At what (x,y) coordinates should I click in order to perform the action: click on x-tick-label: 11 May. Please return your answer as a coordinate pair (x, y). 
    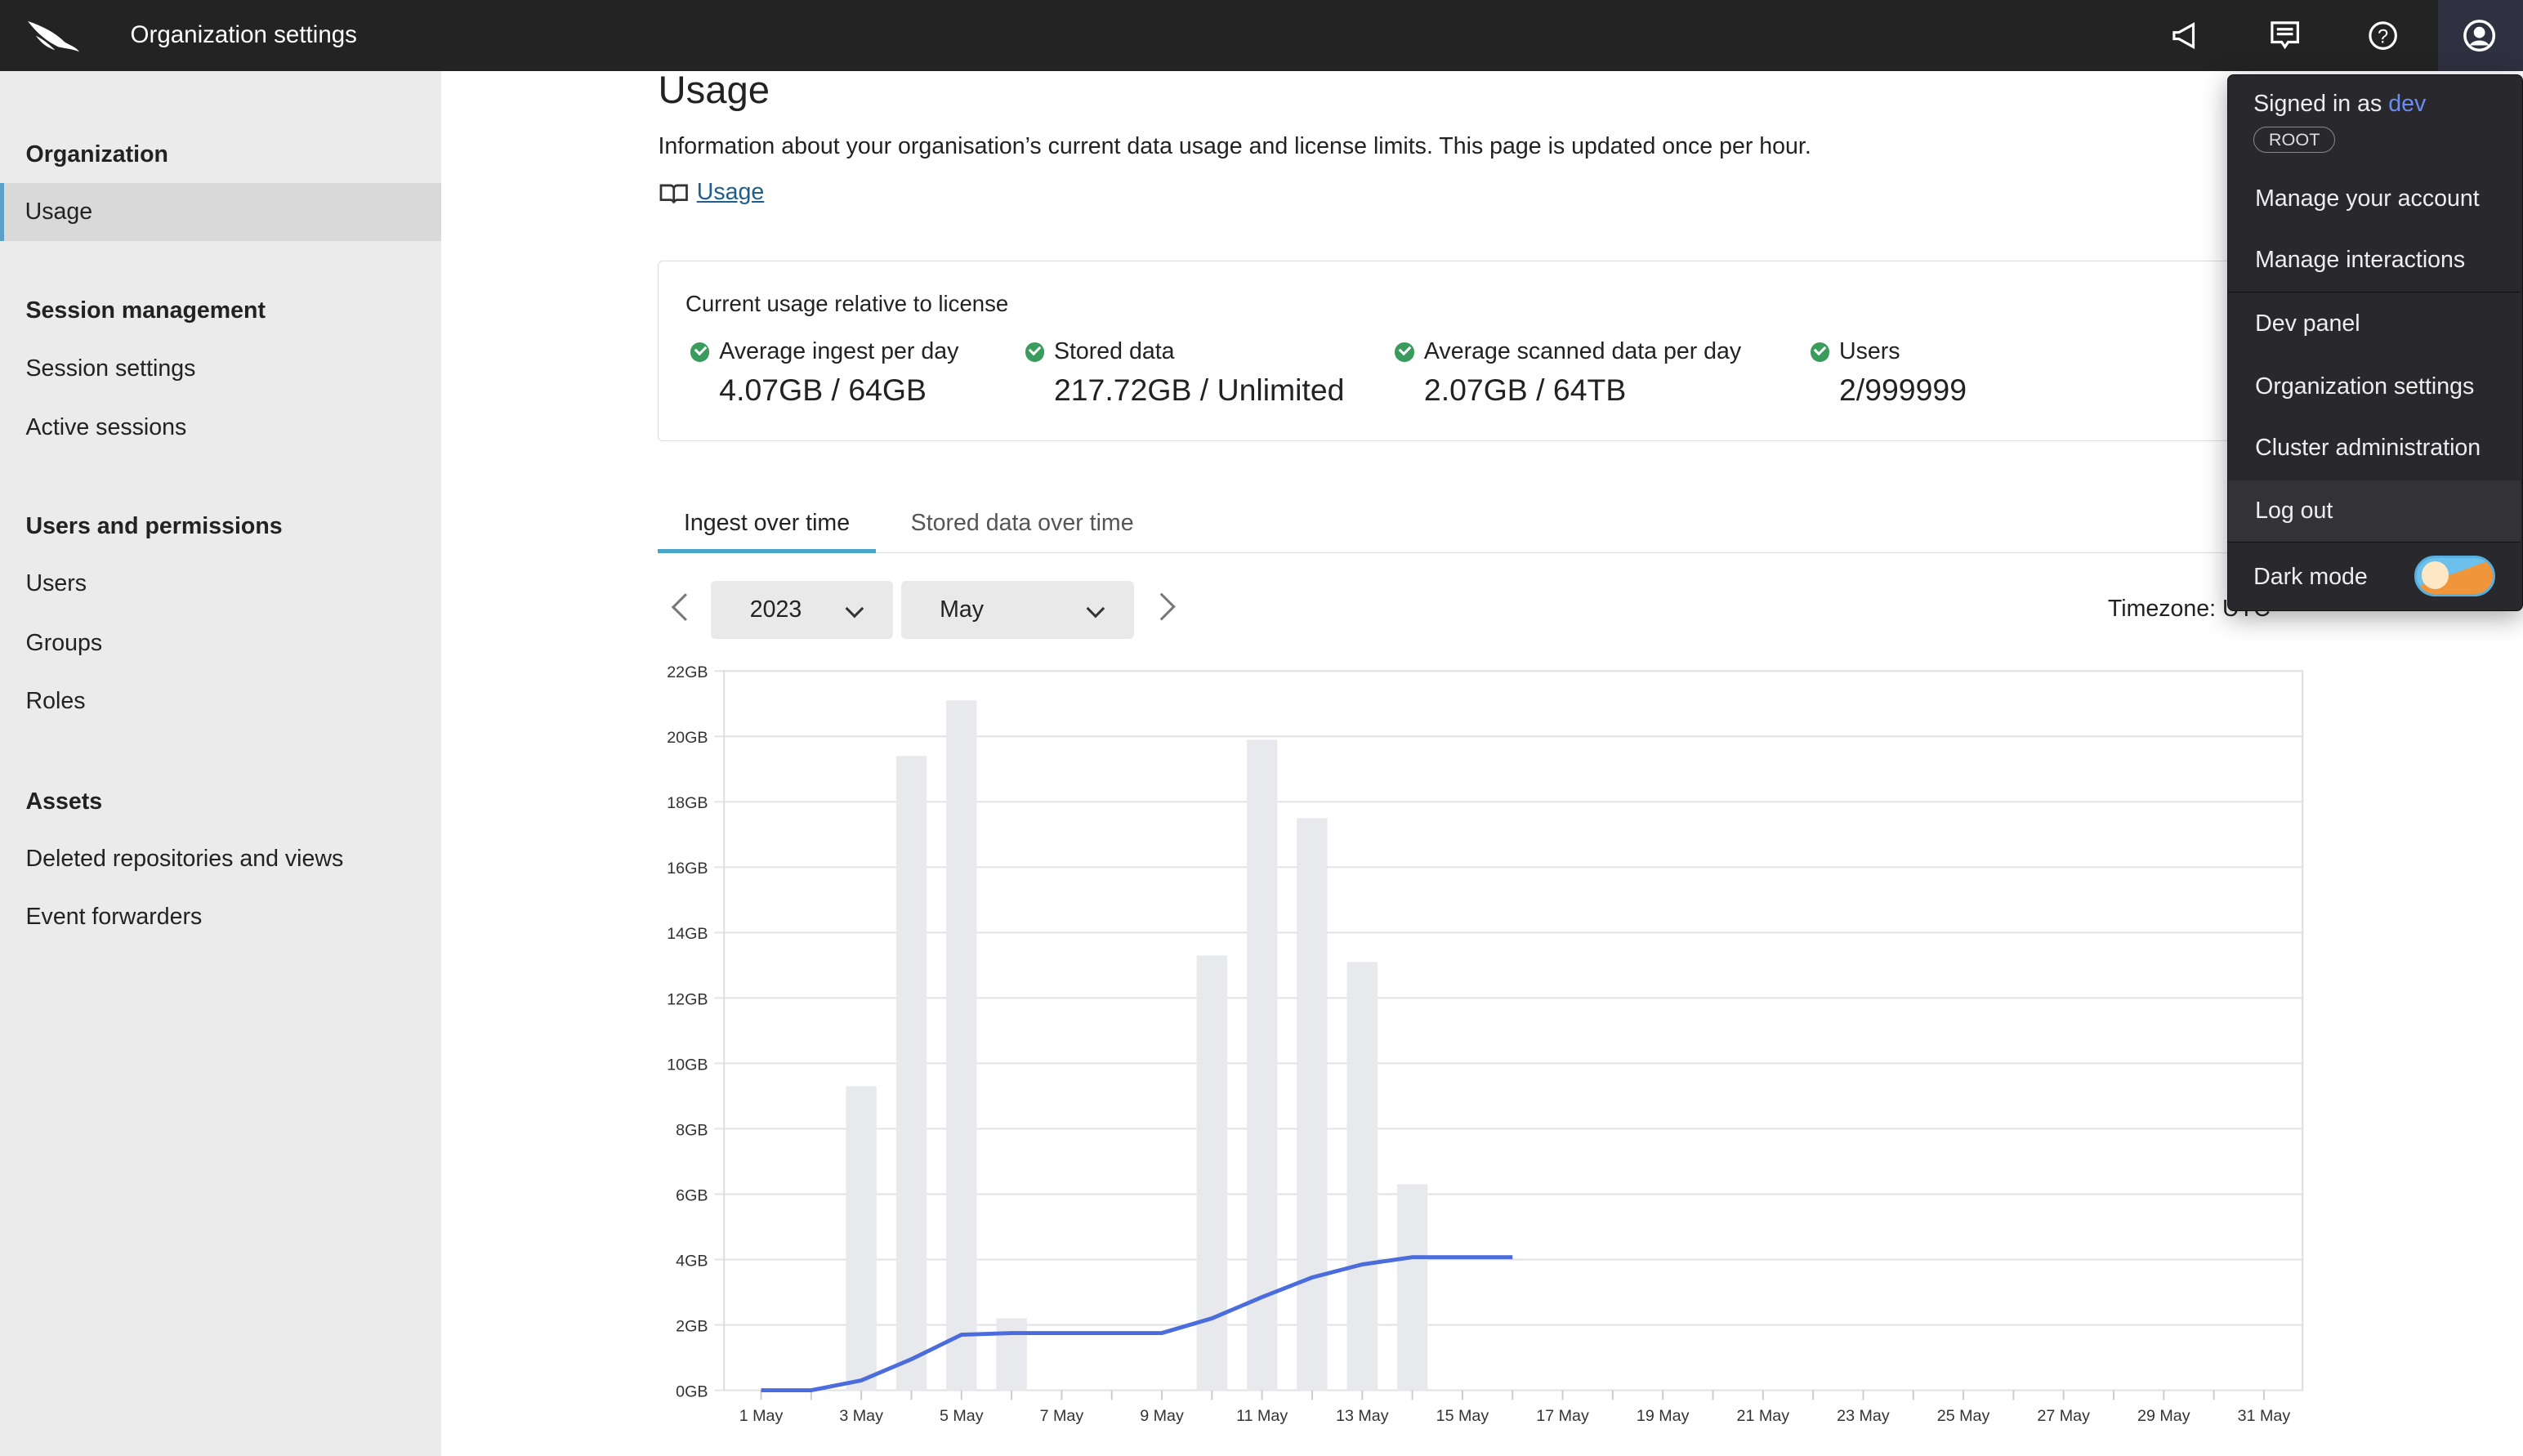
    Looking at the image, I should click on (1262, 1416).